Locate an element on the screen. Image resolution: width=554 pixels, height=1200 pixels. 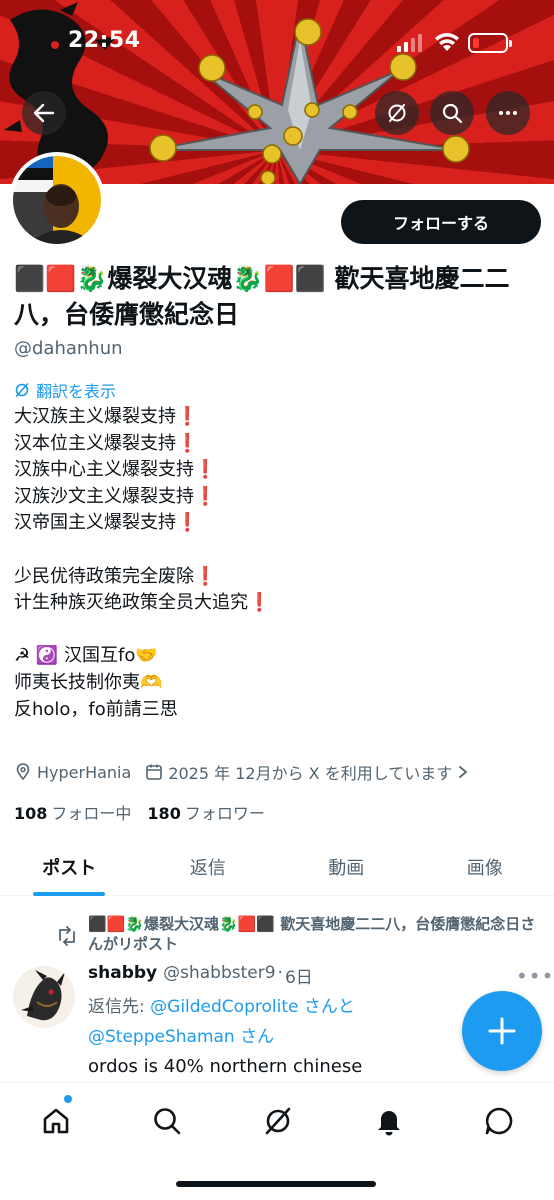
home-indicator is located at coordinates (276, 1184).